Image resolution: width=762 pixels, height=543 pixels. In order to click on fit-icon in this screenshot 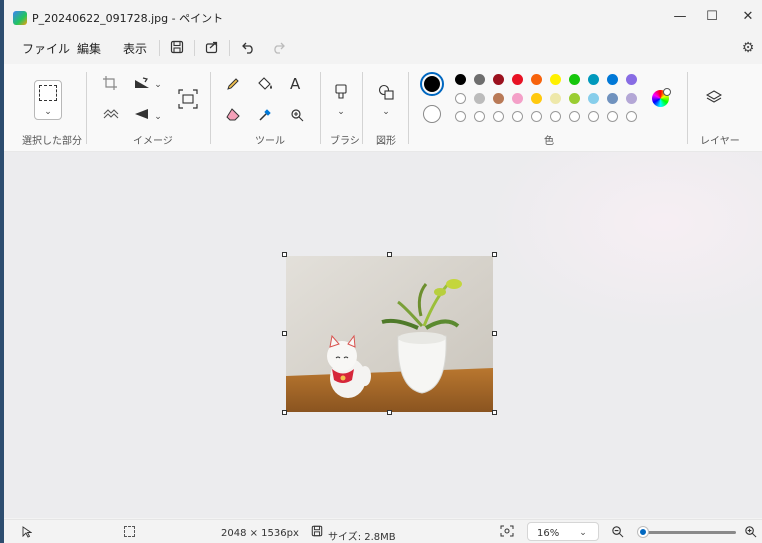, I will do `click(507, 531)`.